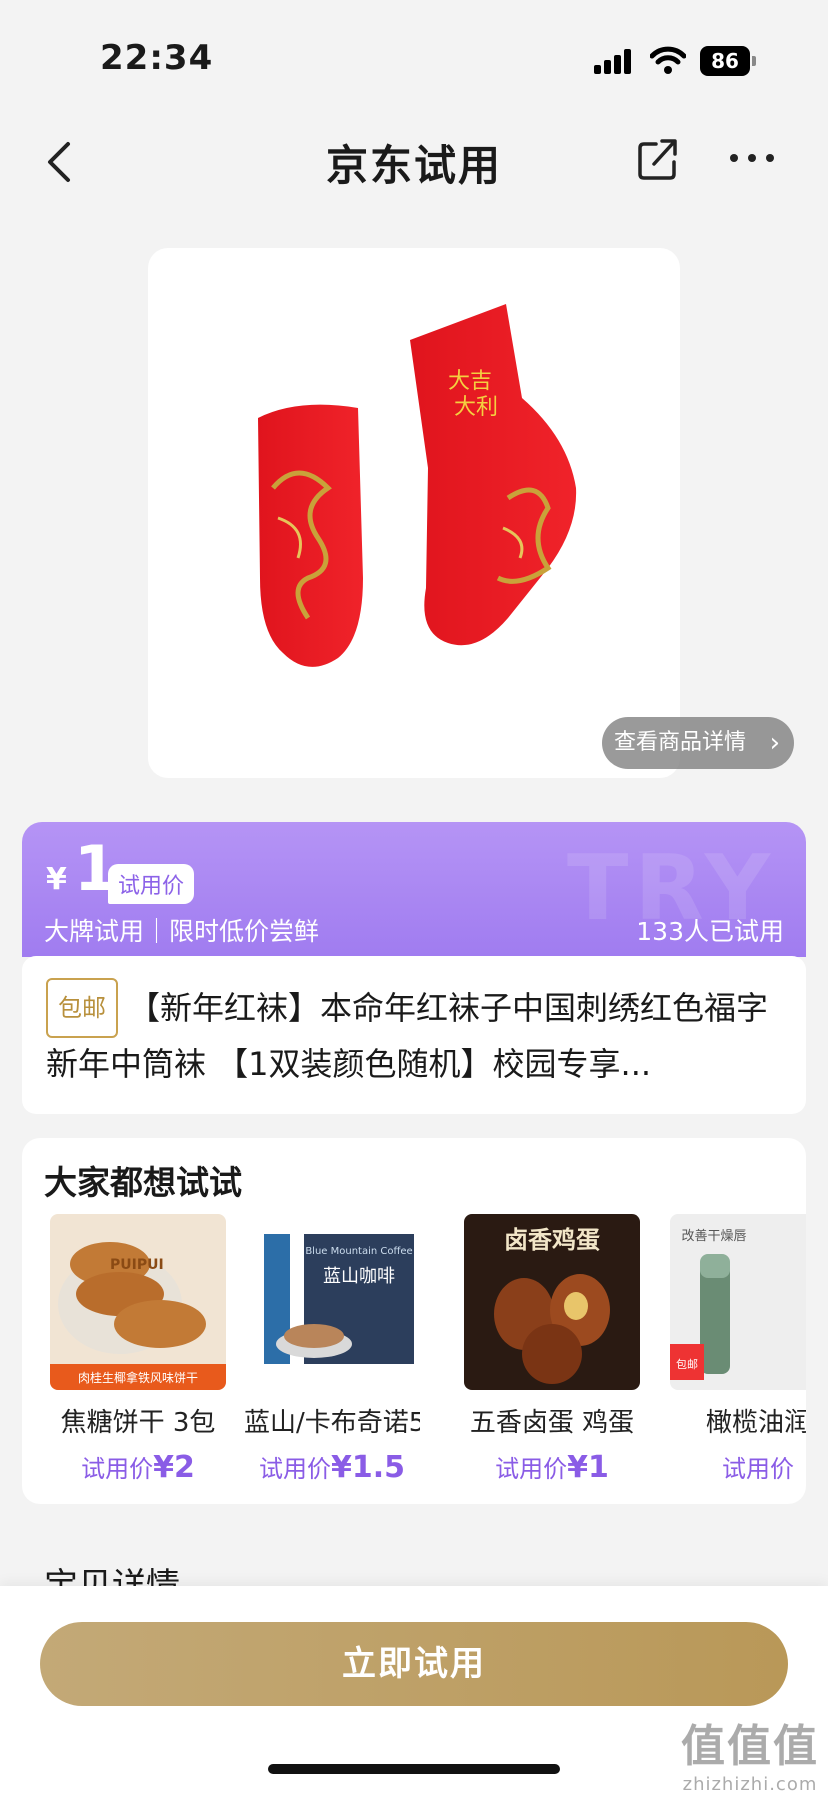 Image resolution: width=828 pixels, height=1796 pixels. I want to click on recommend-item: PUIPUI 肉桂生椰拿铁风味饼干 焦糖饼干 3包 试用价¥2, so click(138, 1349).